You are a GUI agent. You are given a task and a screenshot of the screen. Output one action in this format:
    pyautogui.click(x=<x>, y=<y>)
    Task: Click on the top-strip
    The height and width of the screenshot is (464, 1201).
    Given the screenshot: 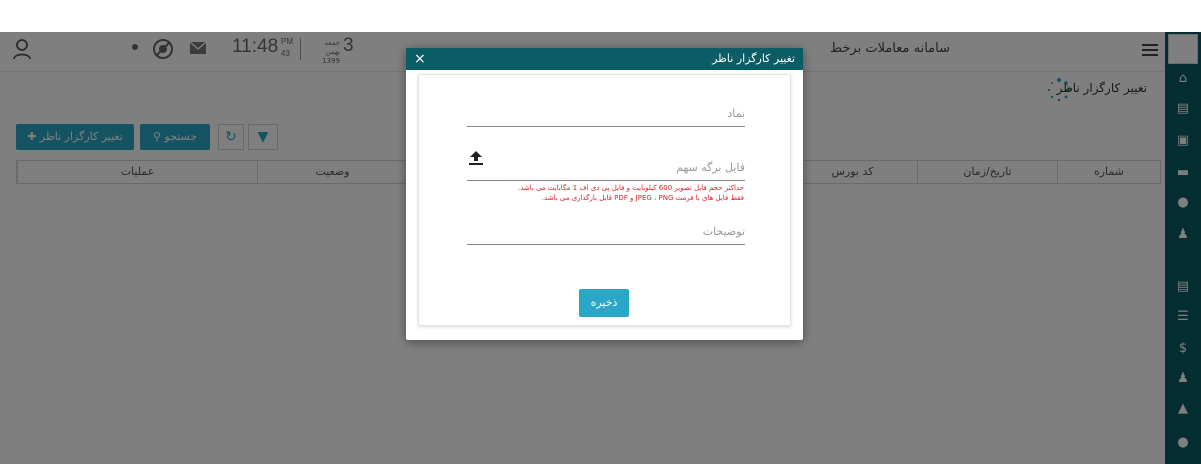 What is the action you would take?
    pyautogui.click(x=600, y=16)
    